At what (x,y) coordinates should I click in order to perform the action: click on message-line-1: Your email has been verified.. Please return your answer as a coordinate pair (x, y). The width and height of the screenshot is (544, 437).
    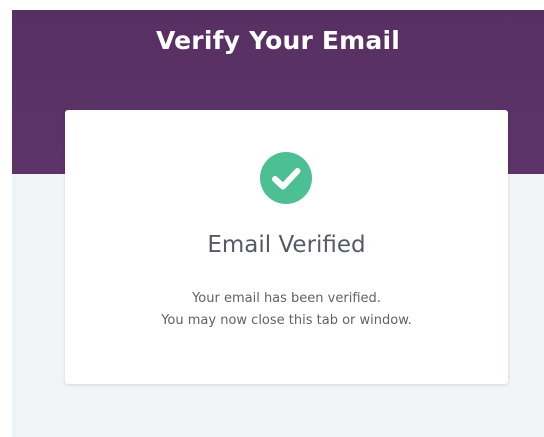
    Looking at the image, I should click on (286, 298).